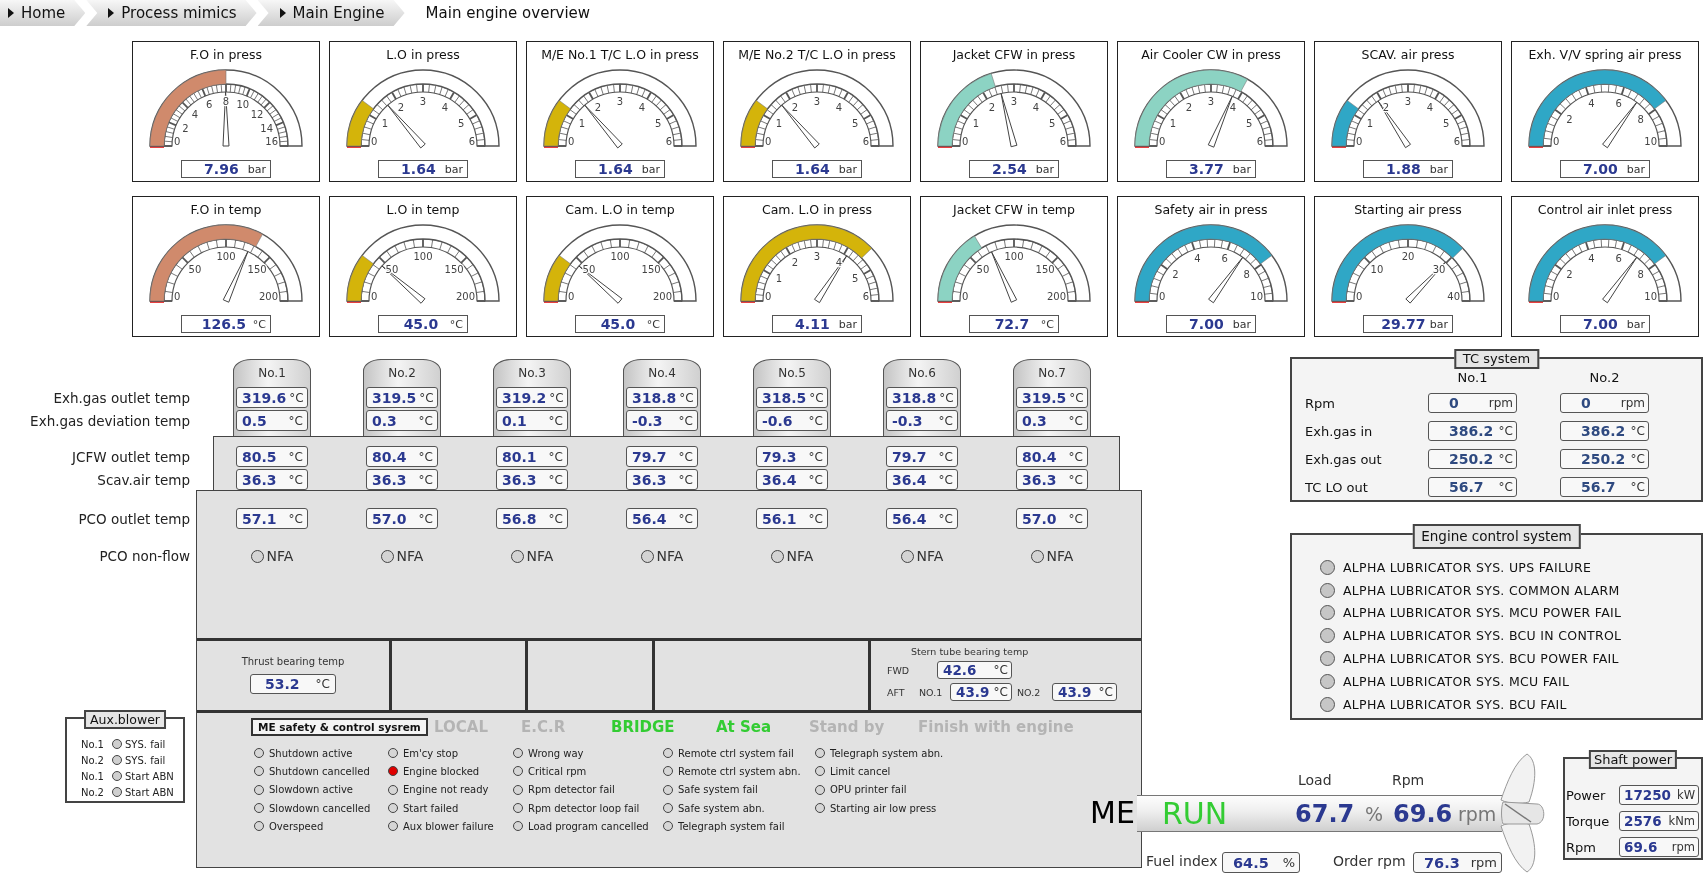 Image resolution: width=1708 pixels, height=875 pixels. I want to click on scale-label: 14, so click(266, 129).